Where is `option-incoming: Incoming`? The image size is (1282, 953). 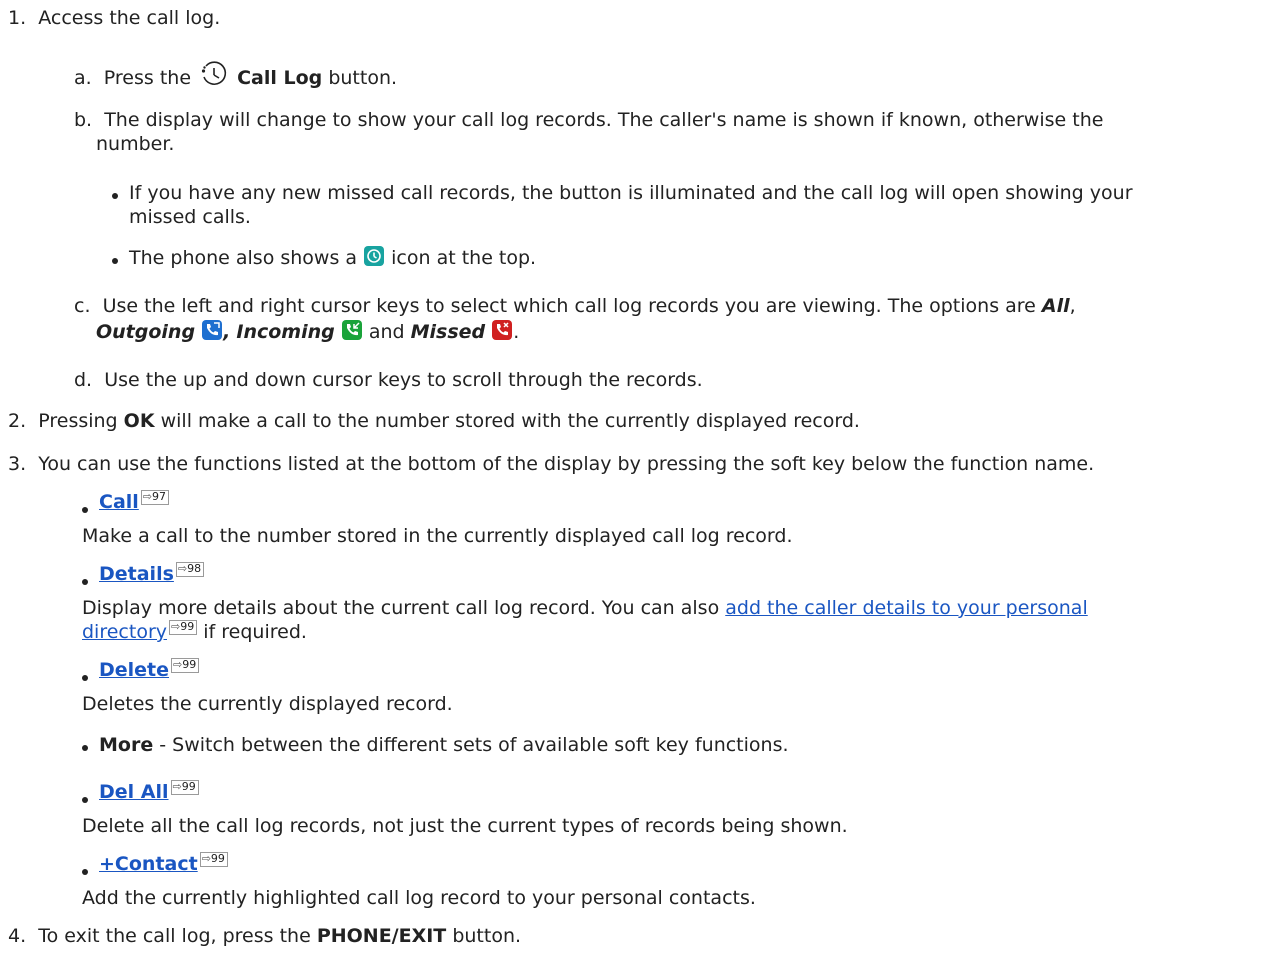
option-incoming: Incoming is located at coordinates (285, 332).